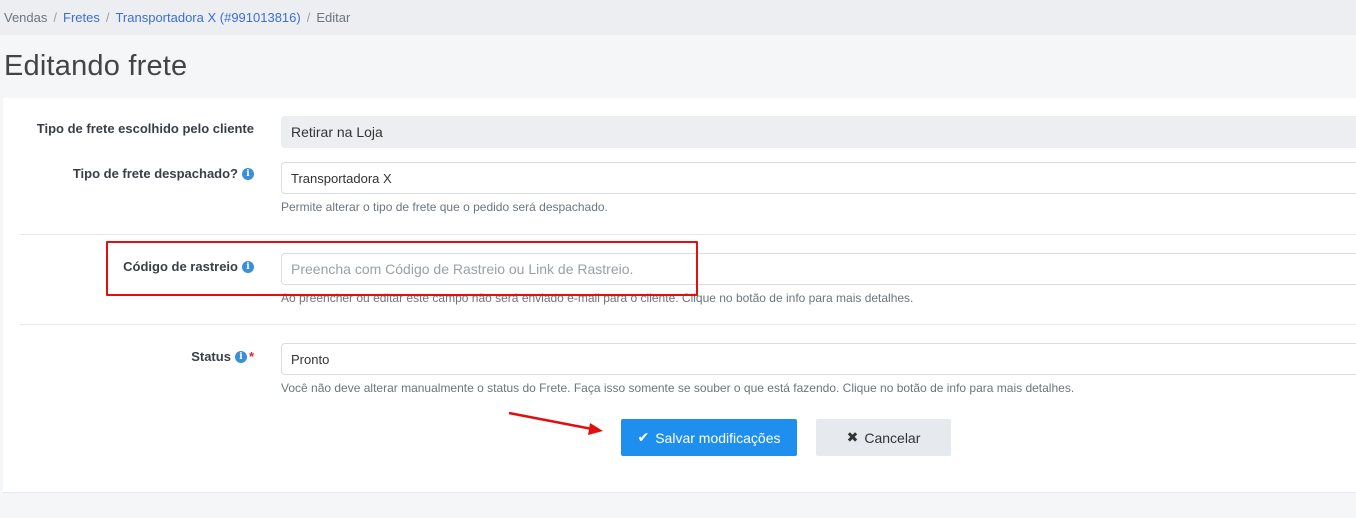  What do you see at coordinates (643, 437) in the screenshot?
I see `check-icon: ✔` at bounding box center [643, 437].